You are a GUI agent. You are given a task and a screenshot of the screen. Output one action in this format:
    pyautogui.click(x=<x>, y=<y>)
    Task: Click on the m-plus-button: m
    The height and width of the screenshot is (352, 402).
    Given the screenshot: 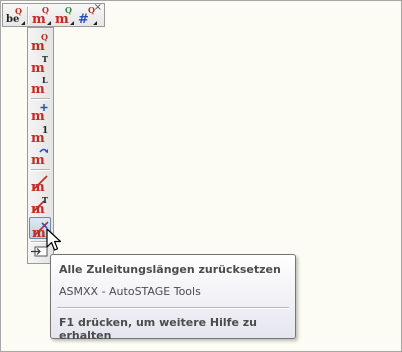 What is the action you would take?
    pyautogui.click(x=40, y=112)
    